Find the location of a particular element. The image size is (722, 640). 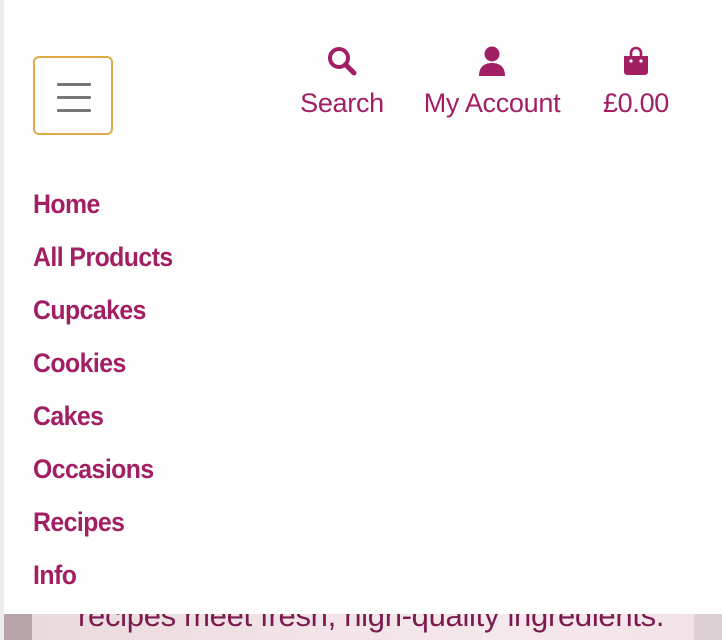

nav-item-cookies: Cookies is located at coordinates (103, 371).